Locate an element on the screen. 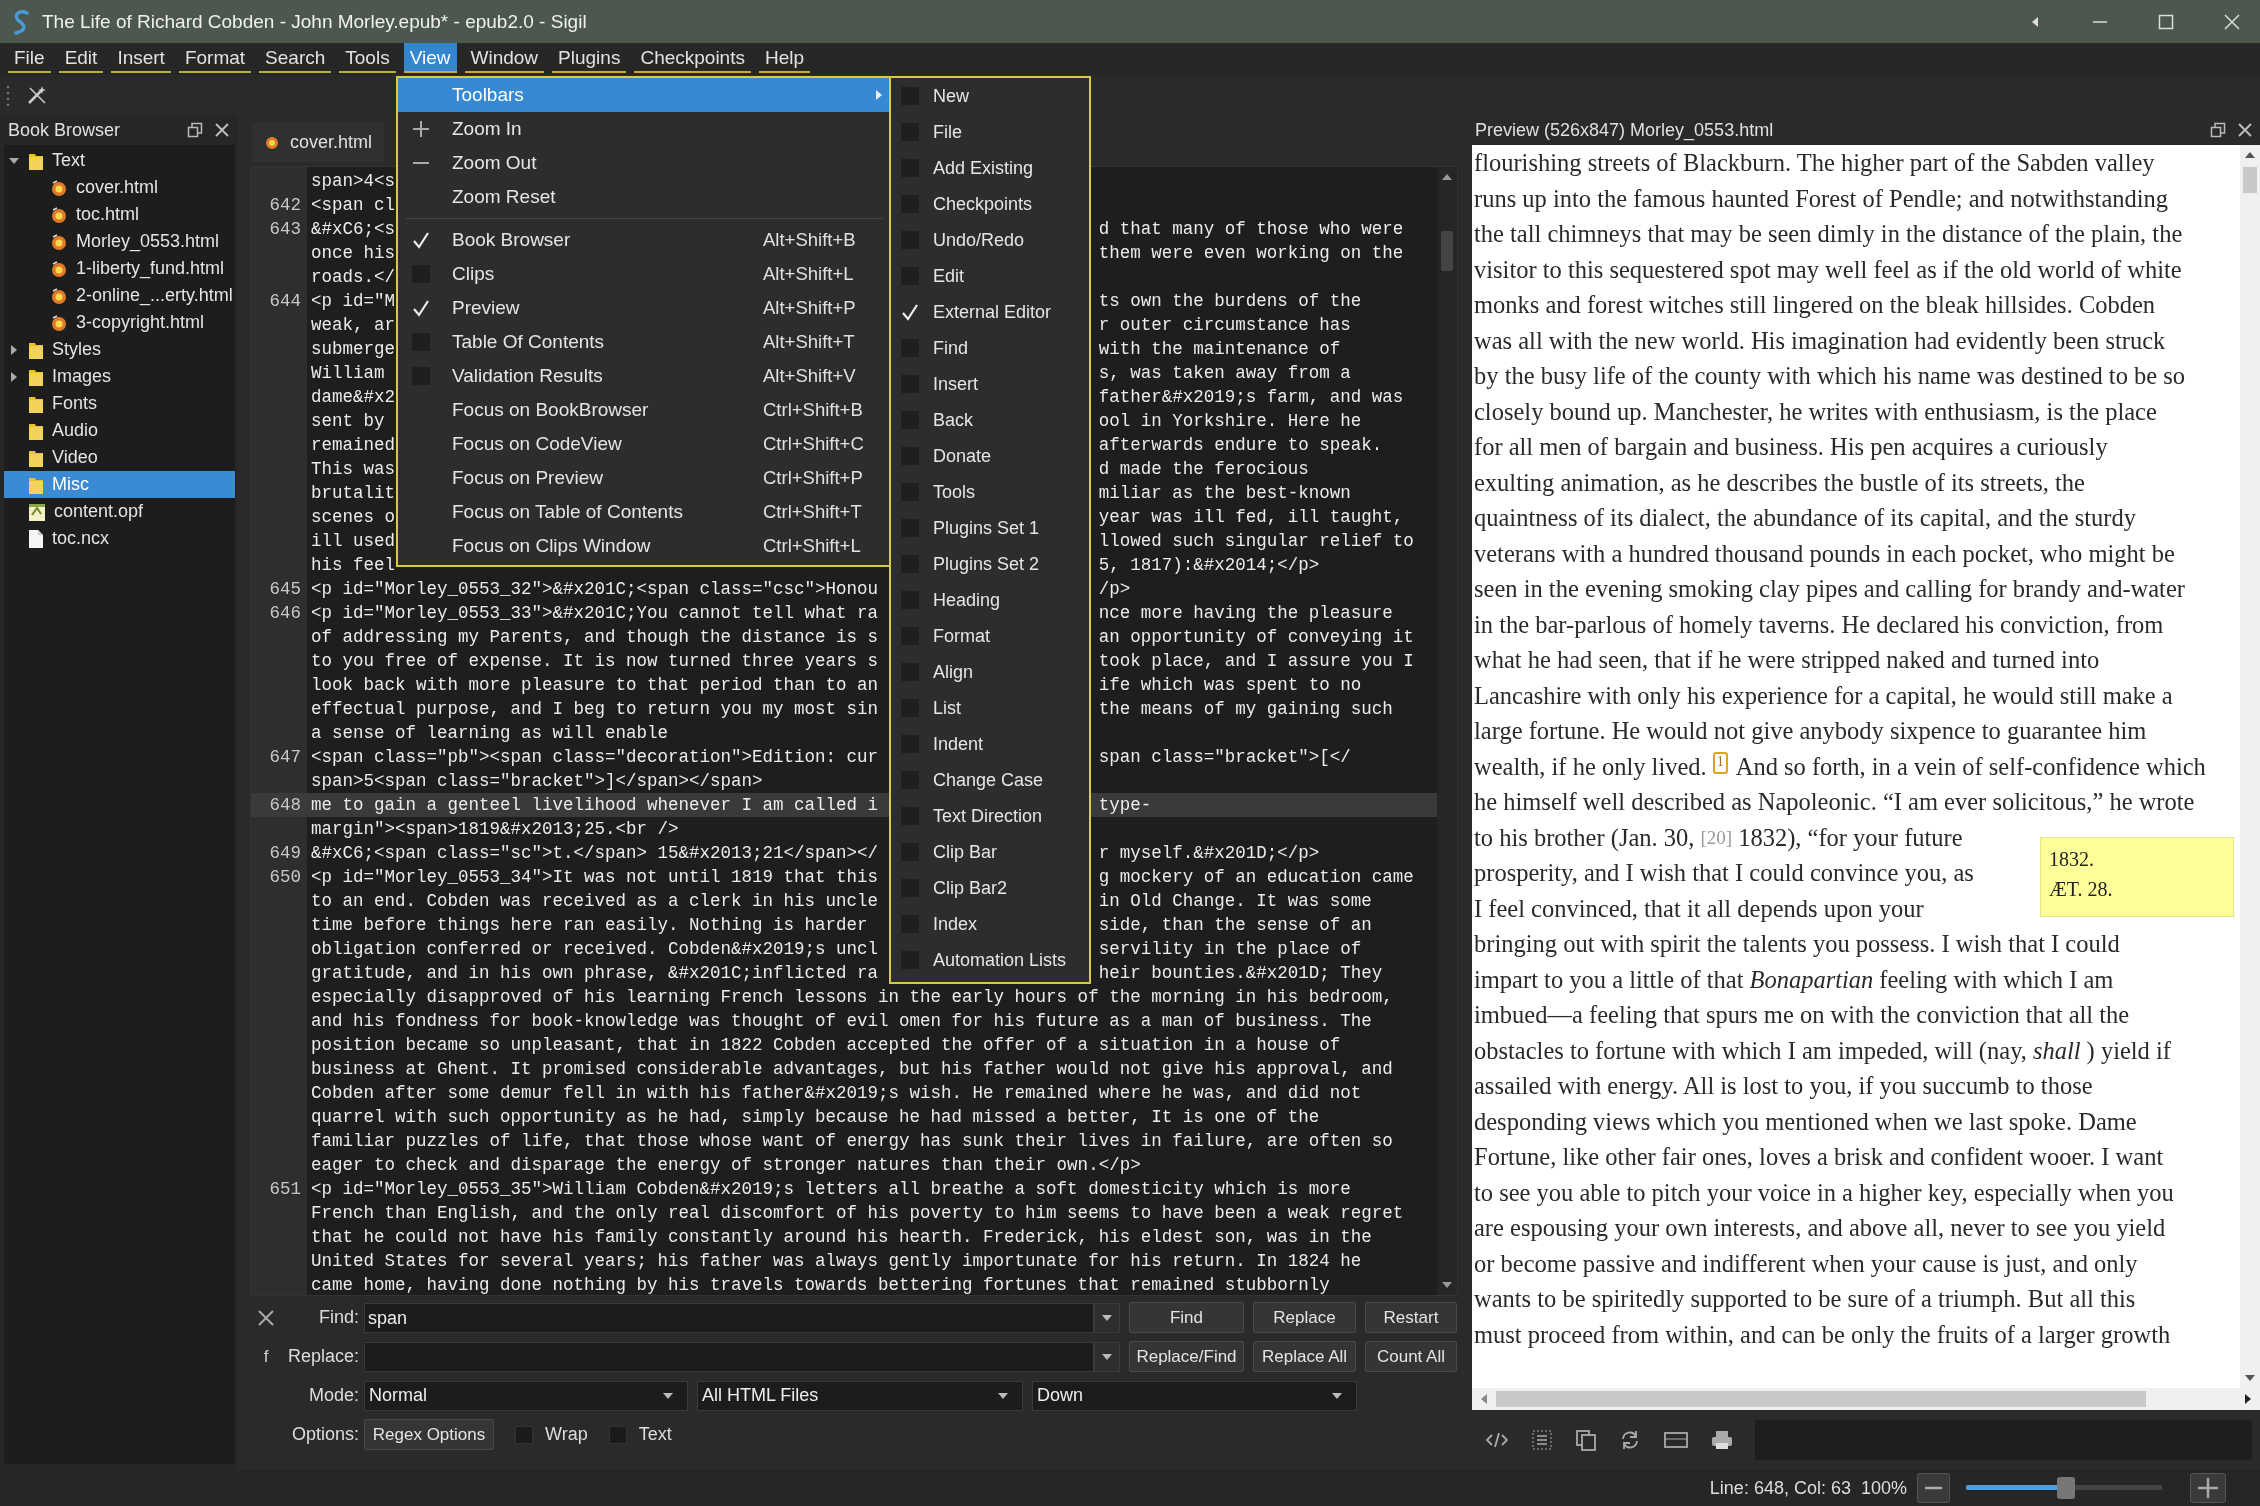 This screenshot has width=2260, height=1506. tree-item: content.opf is located at coordinates (119, 511).